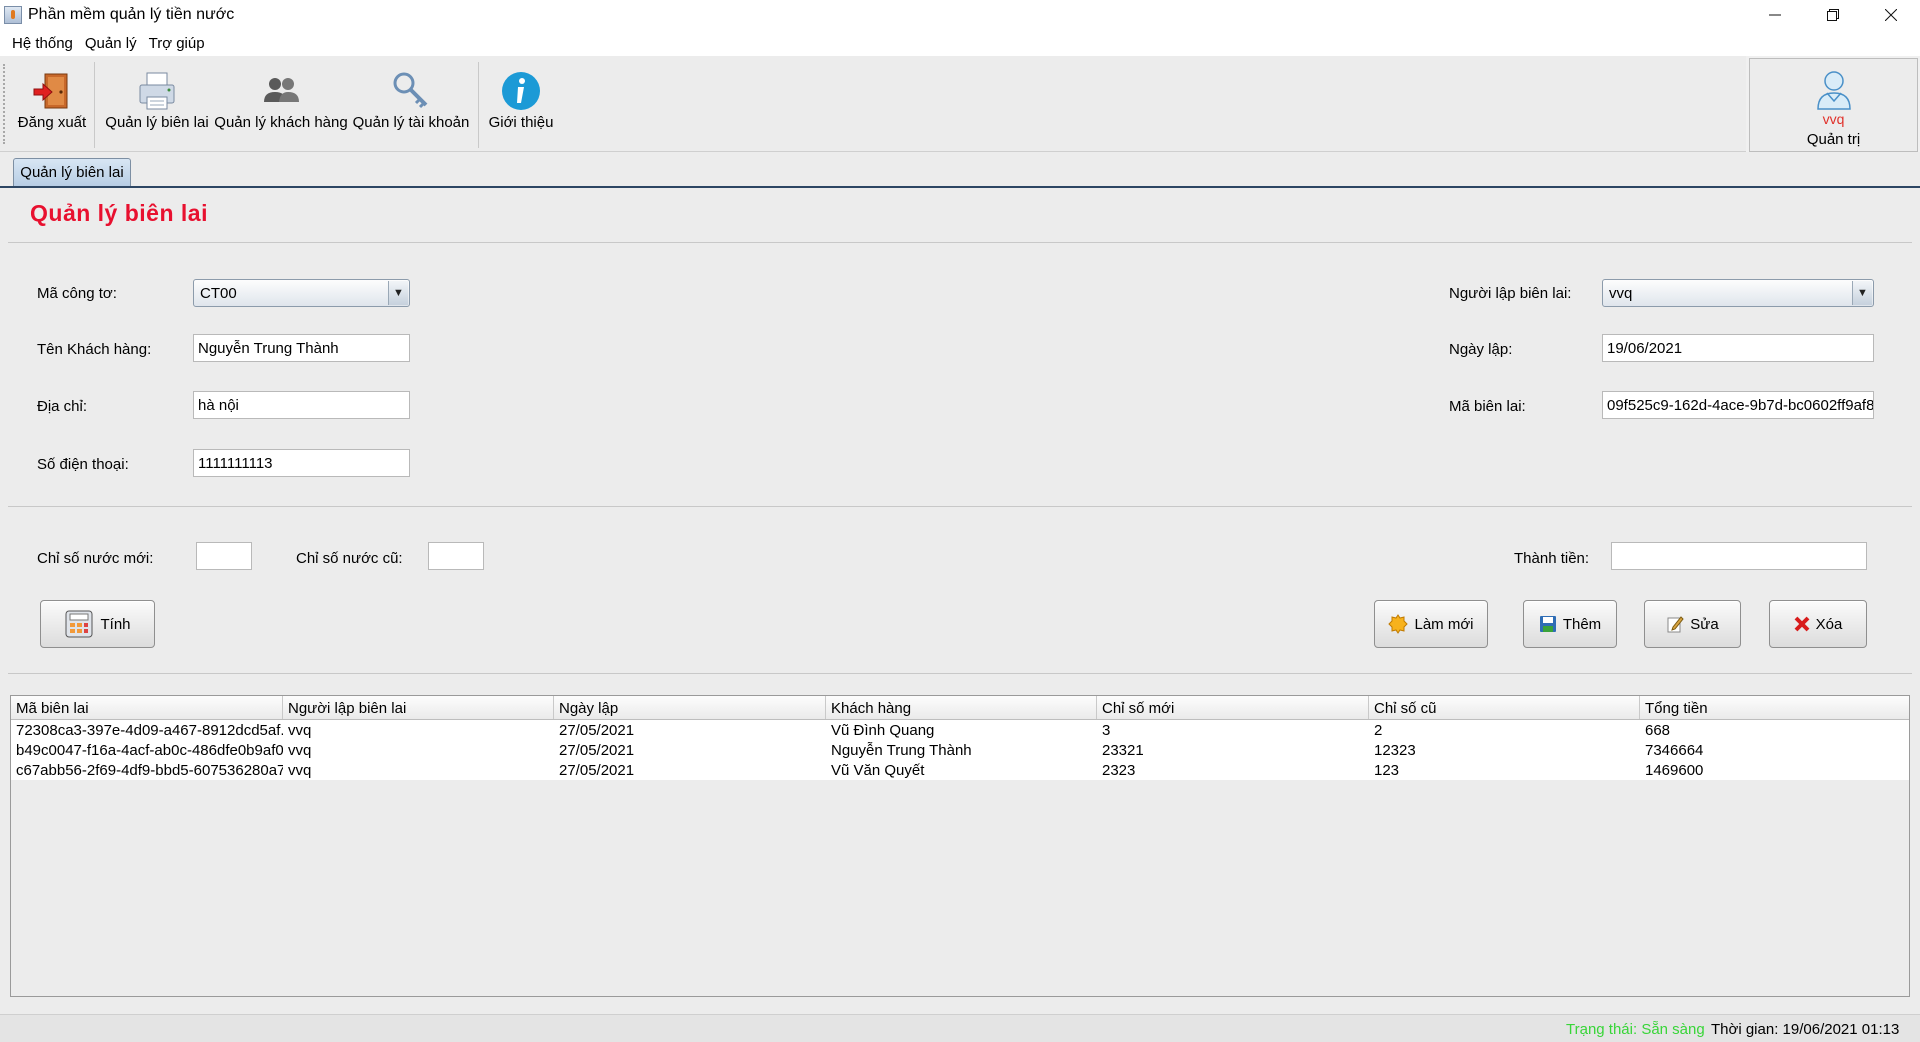 The image size is (1920, 1042). What do you see at coordinates (1739, 556) in the screenshot?
I see `amount-field` at bounding box center [1739, 556].